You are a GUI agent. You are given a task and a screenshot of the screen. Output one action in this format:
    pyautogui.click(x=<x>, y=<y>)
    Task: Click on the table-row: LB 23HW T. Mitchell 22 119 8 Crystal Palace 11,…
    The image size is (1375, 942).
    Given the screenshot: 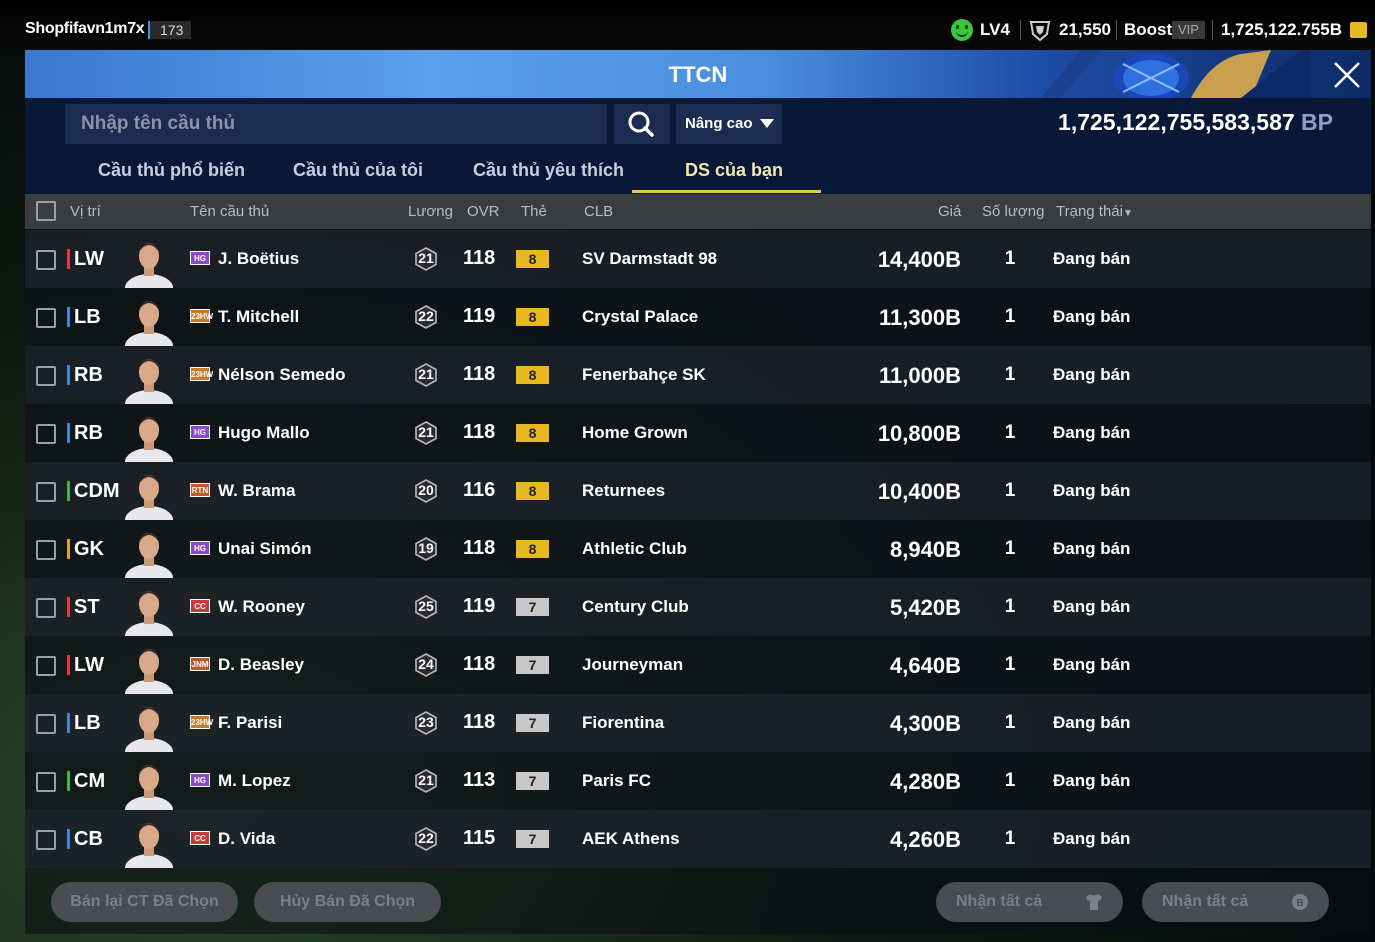 What is the action you would take?
    pyautogui.click(x=698, y=317)
    